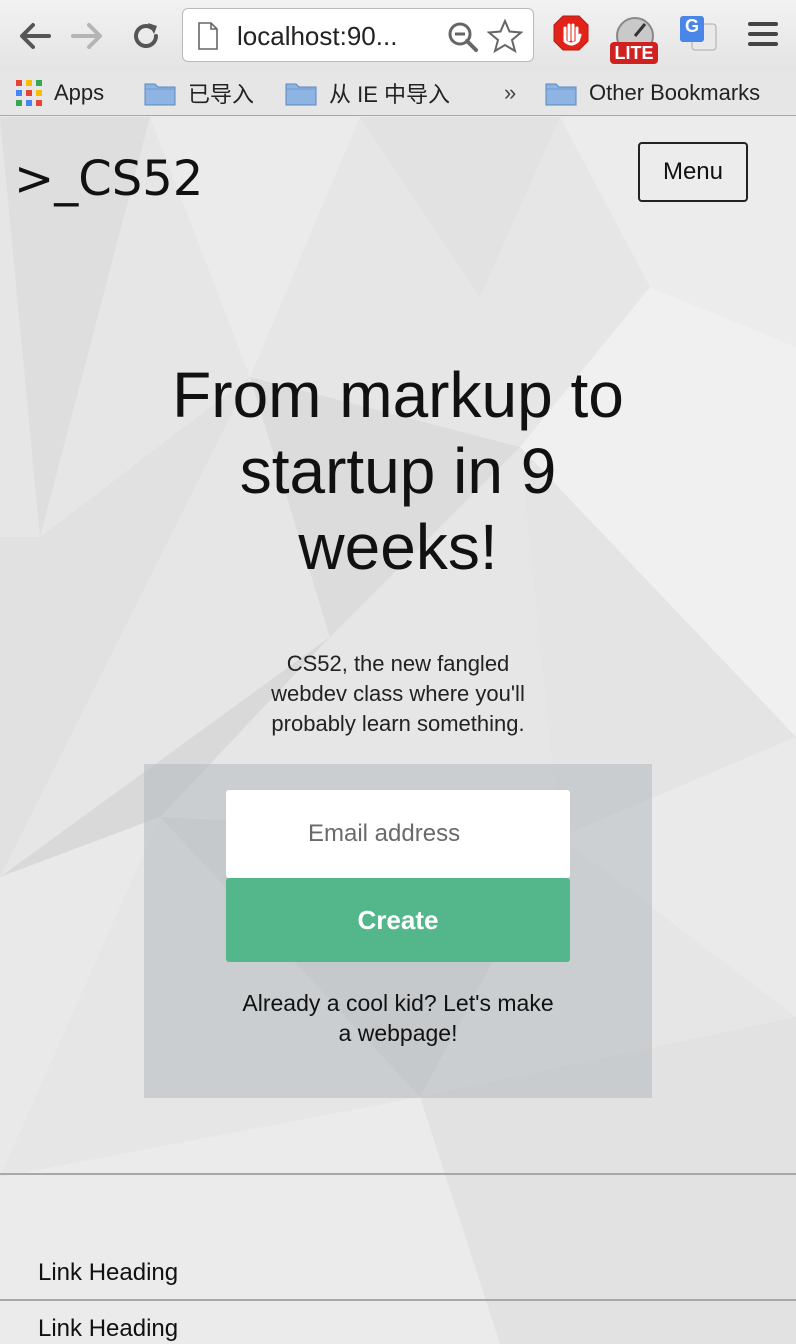 This screenshot has width=796, height=1344. Describe the element at coordinates (510, 93) in the screenshot. I see `bookmarks-overflow-chevron: »` at that location.